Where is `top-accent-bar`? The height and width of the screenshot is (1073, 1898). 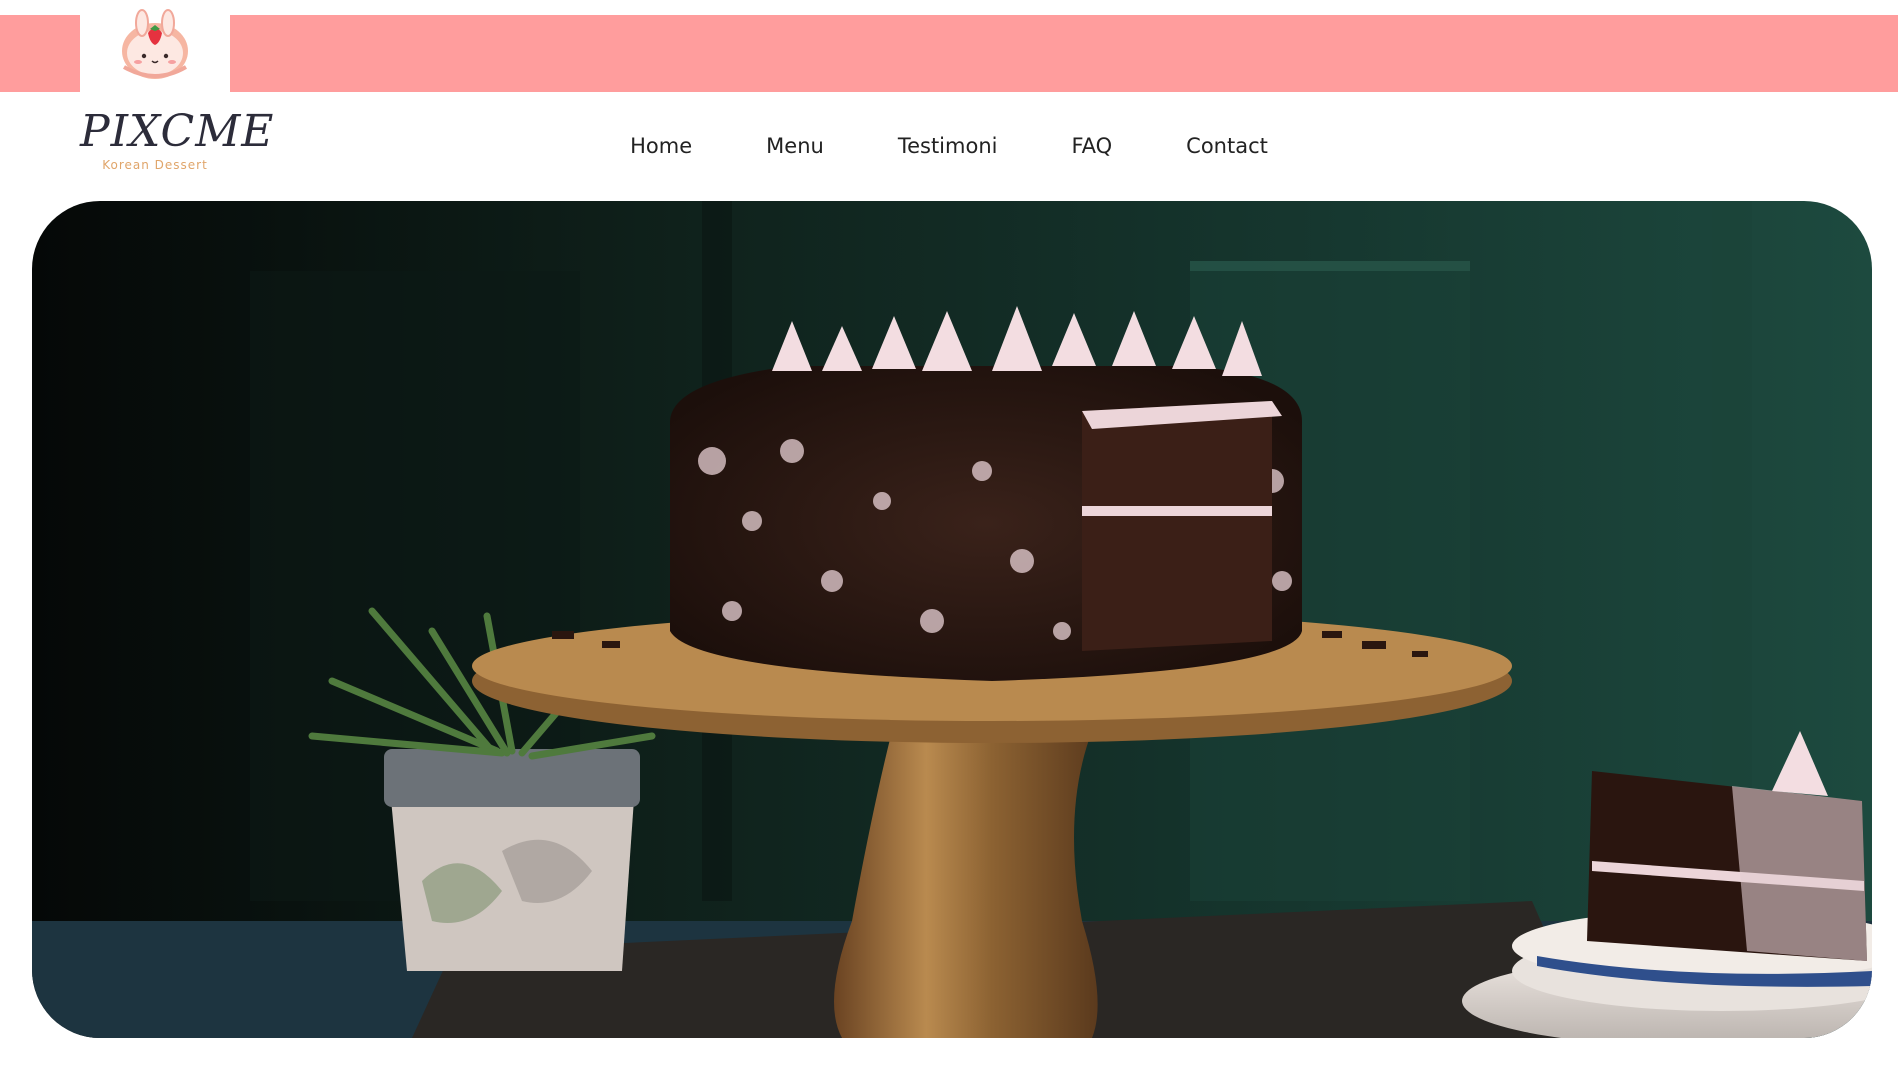
top-accent-bar is located at coordinates (949, 53).